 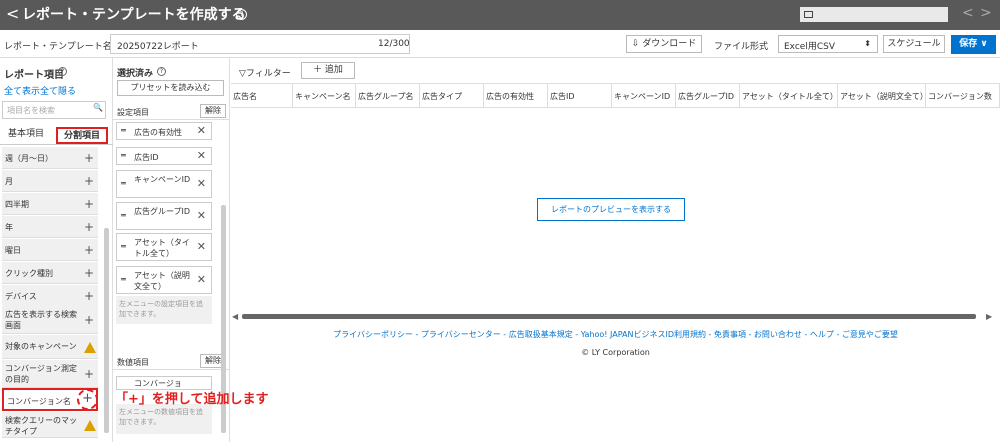 I want to click on scroll-right-icon: ▶, so click(x=989, y=316).